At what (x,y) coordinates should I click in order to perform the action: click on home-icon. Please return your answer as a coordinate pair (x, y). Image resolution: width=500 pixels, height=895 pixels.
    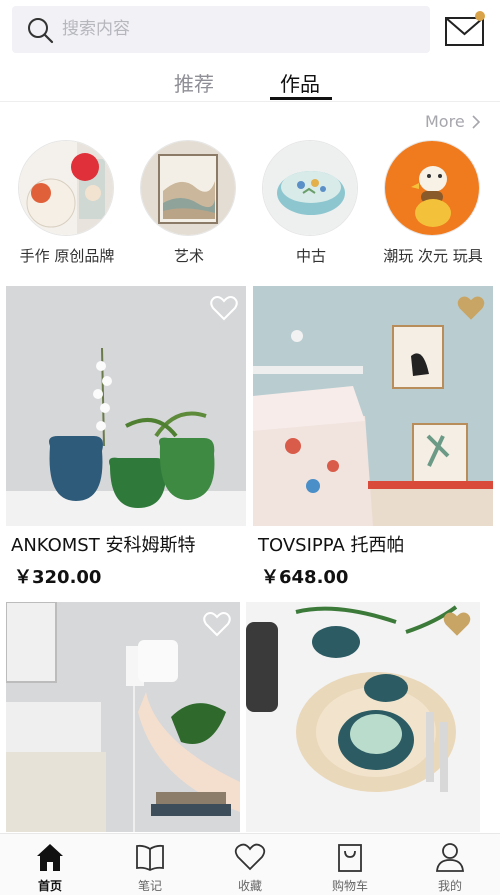
    Looking at the image, I should click on (50, 857).